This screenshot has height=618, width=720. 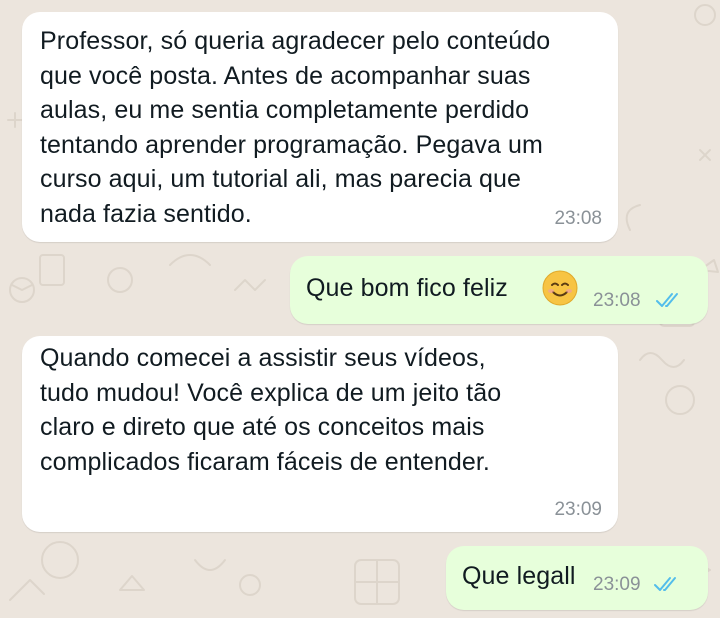 What do you see at coordinates (407, 288) in the screenshot?
I see `message-text: Que bom fico feliz` at bounding box center [407, 288].